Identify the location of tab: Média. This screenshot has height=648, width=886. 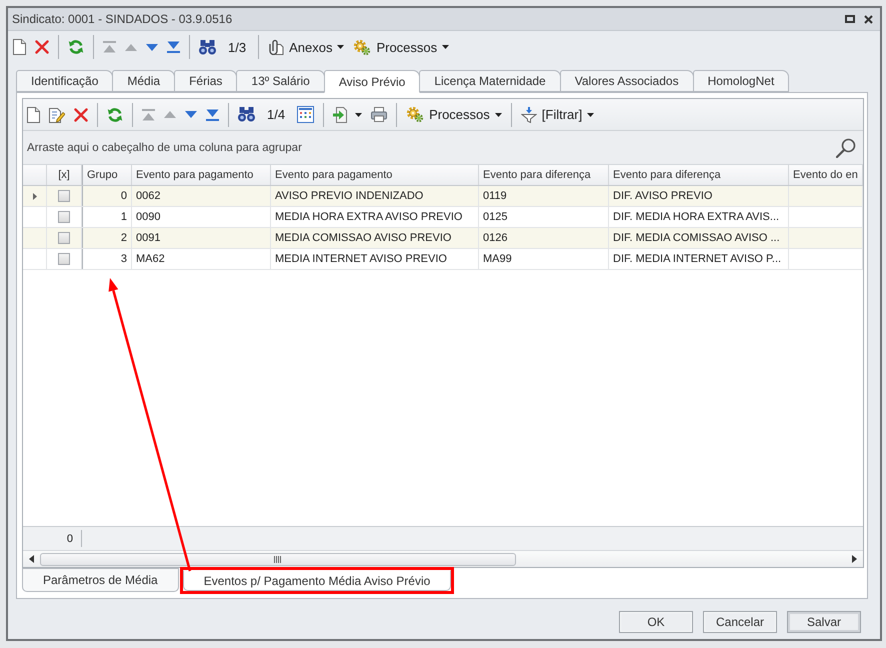
(144, 81).